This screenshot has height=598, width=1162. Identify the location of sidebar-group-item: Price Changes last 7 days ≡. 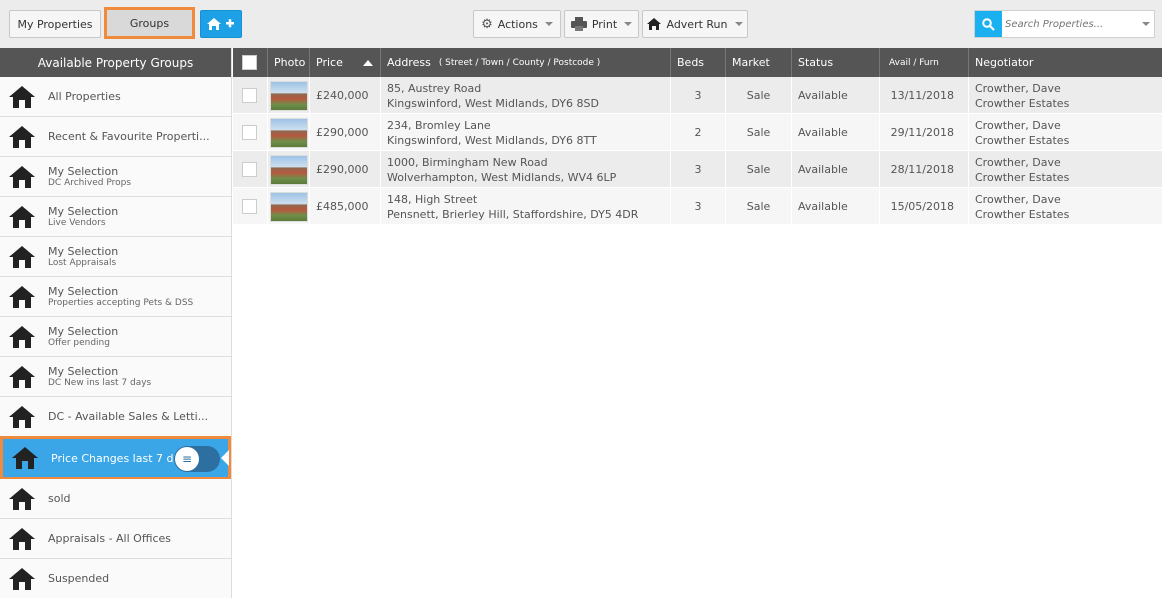
(115, 458).